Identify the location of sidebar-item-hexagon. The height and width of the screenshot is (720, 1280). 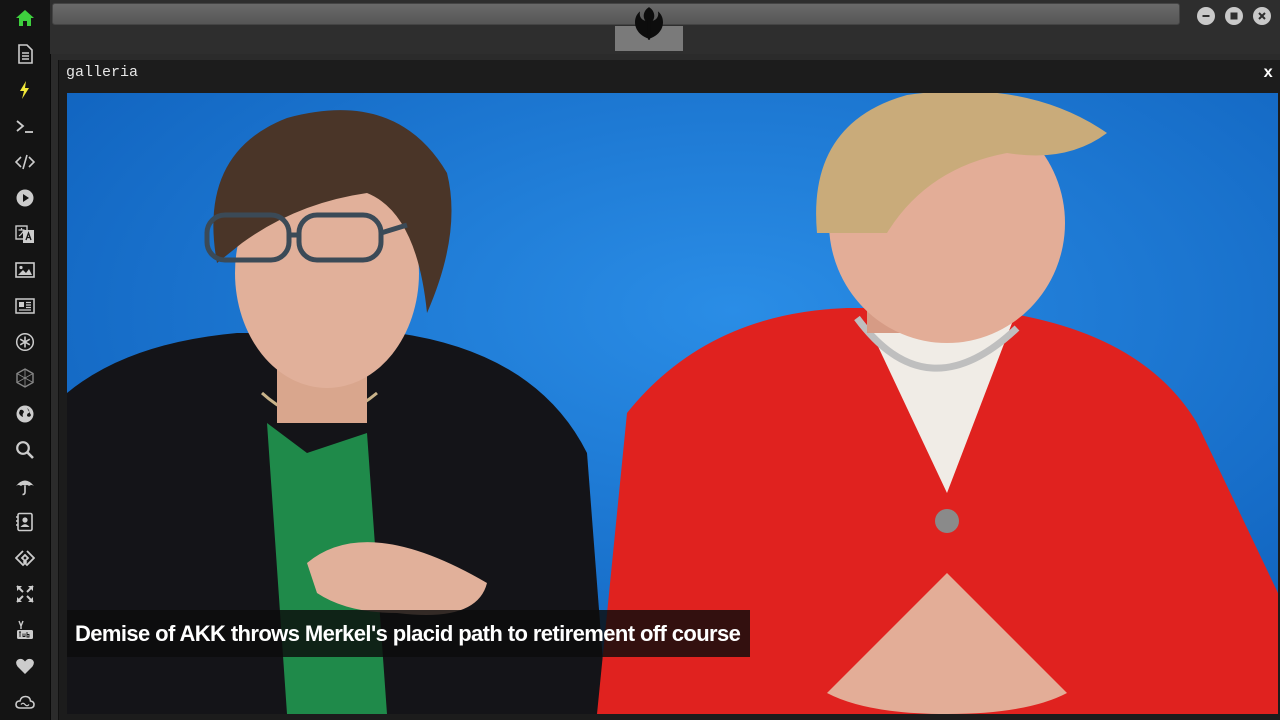
(25, 378).